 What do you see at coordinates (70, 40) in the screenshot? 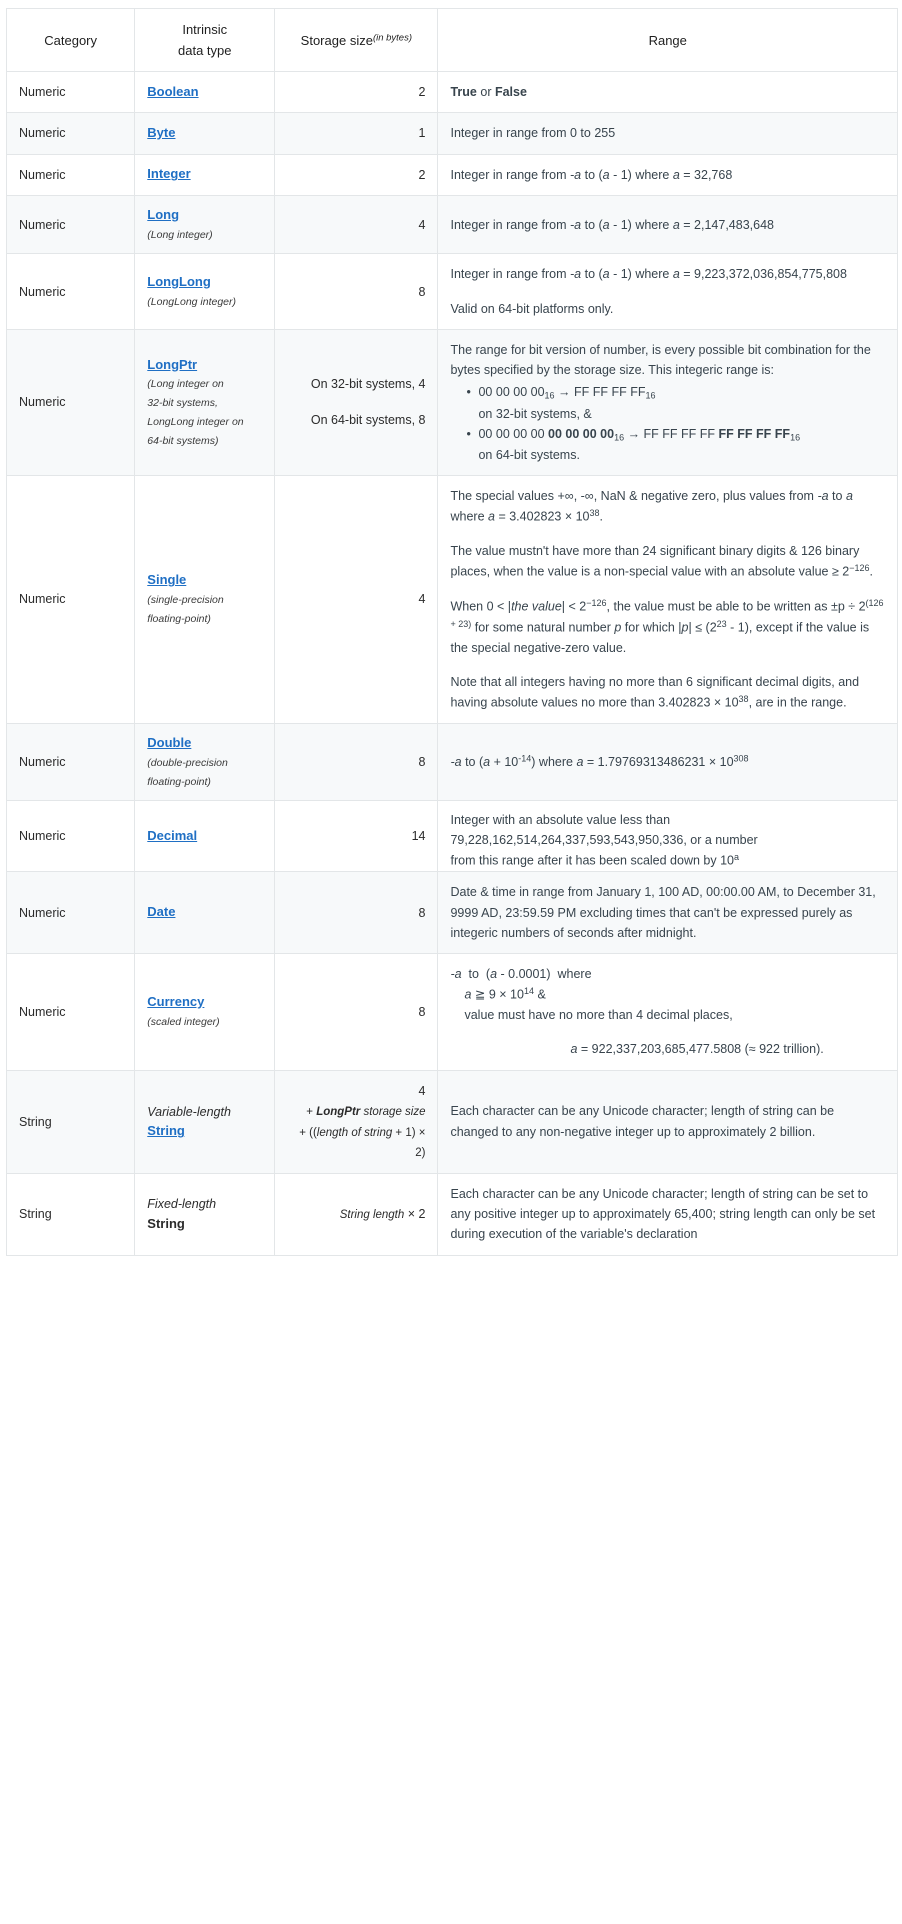
I see `column-header-category: Category` at bounding box center [70, 40].